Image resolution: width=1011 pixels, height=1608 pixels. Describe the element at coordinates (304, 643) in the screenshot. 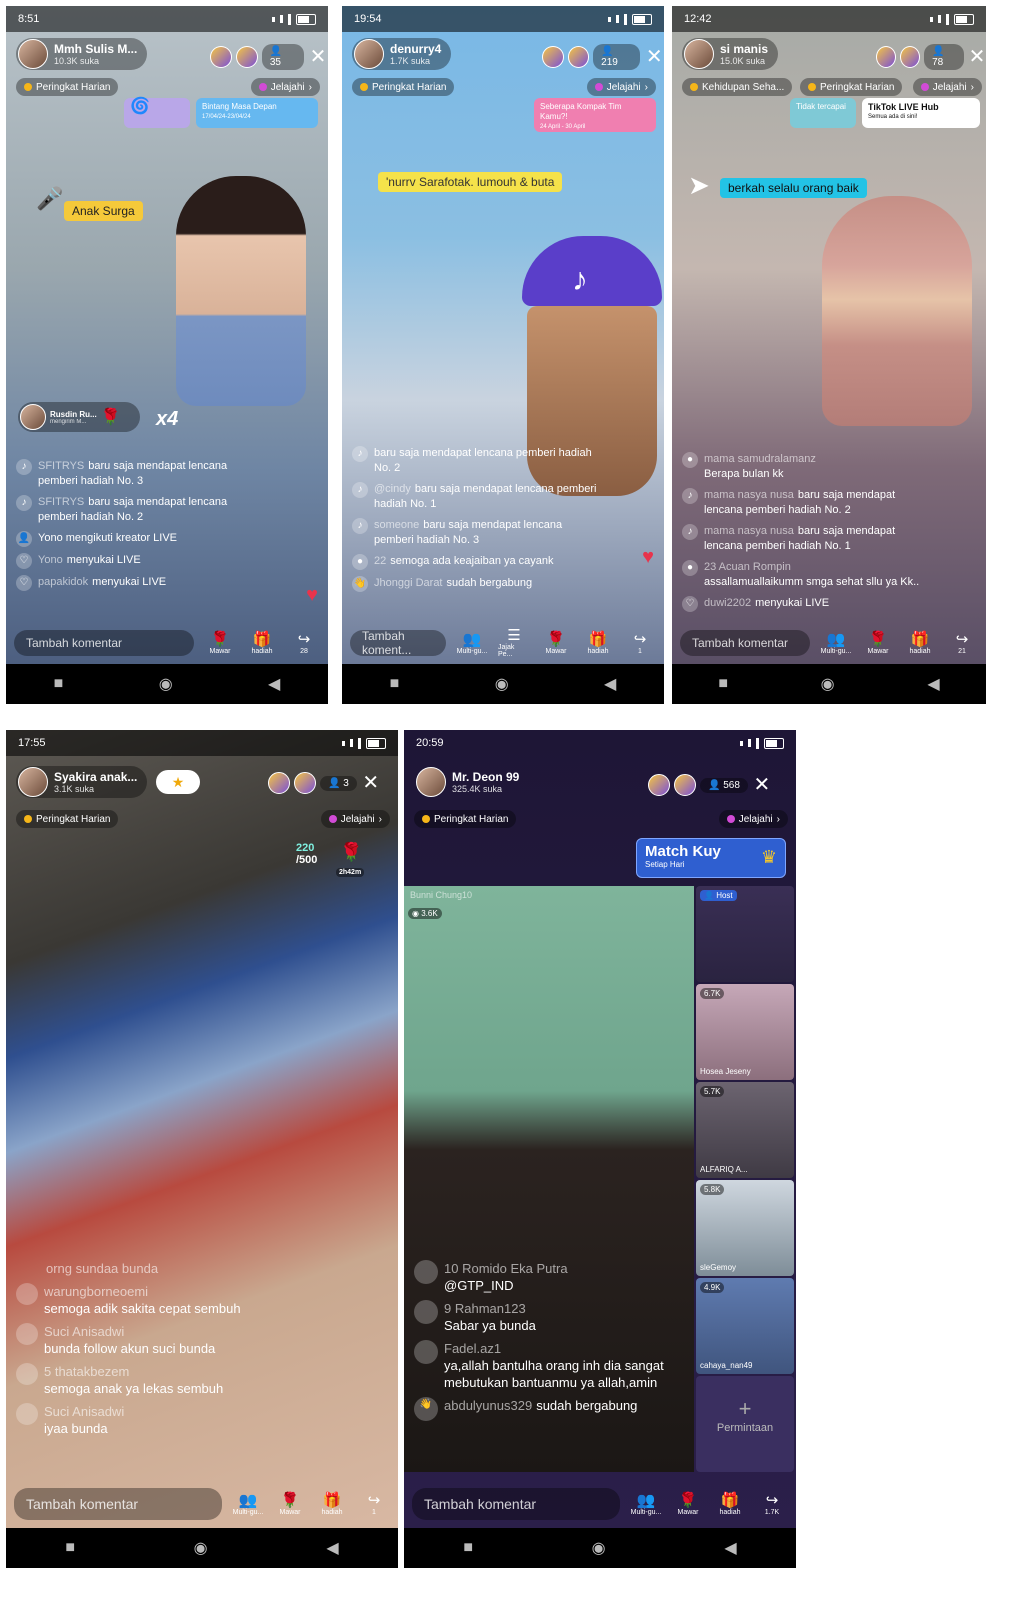

I see `share-button: ↪ 28` at that location.